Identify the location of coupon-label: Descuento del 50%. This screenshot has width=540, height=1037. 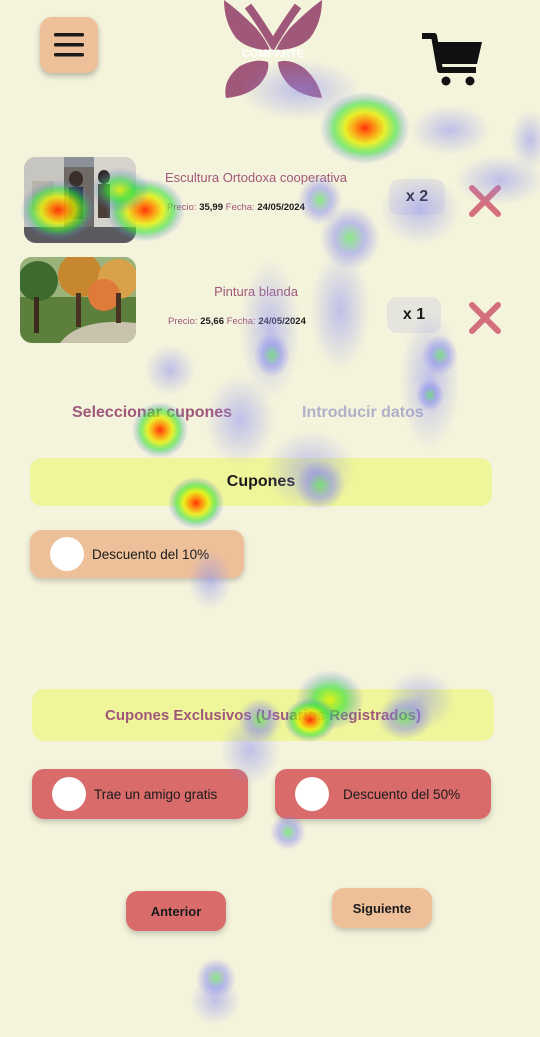
(402, 794).